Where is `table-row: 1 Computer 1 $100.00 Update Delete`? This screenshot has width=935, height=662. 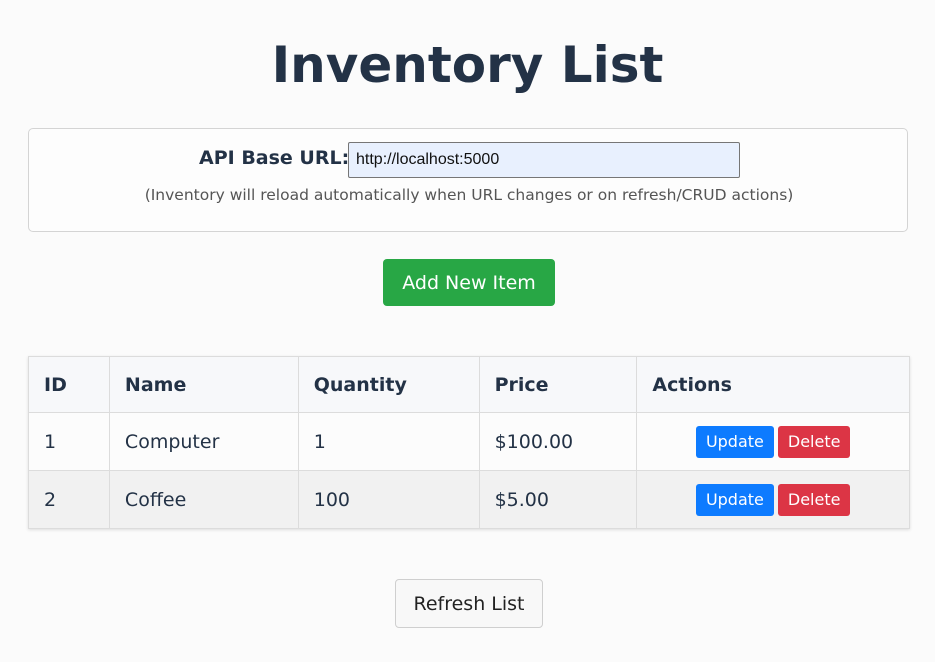 table-row: 1 Computer 1 $100.00 Update Delete is located at coordinates (469, 441).